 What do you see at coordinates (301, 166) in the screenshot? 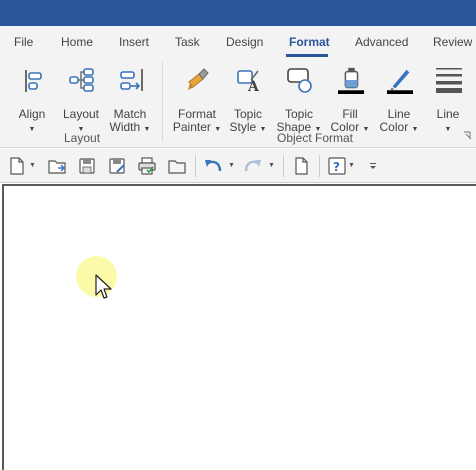
I see `page-icon` at bounding box center [301, 166].